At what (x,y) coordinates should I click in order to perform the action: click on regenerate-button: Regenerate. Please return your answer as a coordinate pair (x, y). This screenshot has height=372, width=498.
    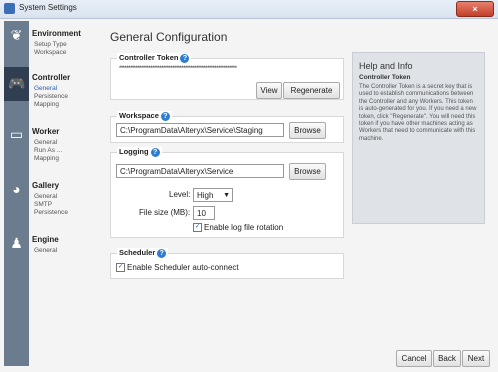
    Looking at the image, I should click on (311, 90).